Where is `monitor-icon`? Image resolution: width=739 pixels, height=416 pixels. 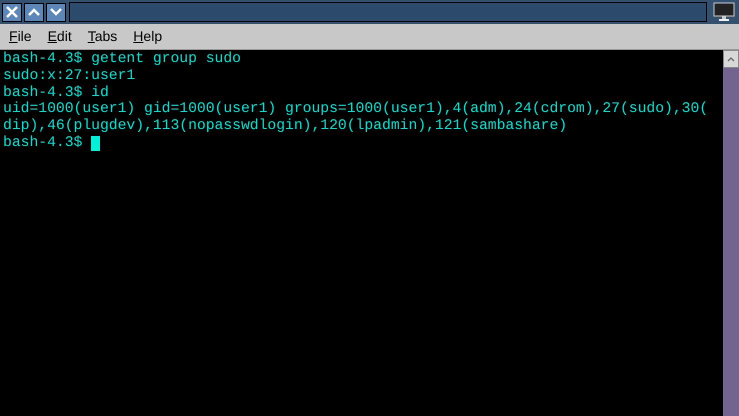 monitor-icon is located at coordinates (724, 12).